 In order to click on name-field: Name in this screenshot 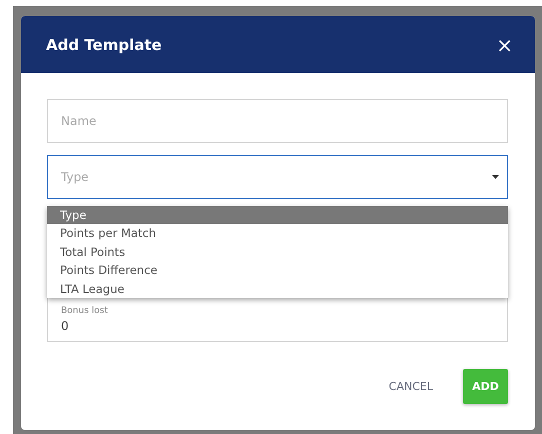, I will do `click(277, 121)`.